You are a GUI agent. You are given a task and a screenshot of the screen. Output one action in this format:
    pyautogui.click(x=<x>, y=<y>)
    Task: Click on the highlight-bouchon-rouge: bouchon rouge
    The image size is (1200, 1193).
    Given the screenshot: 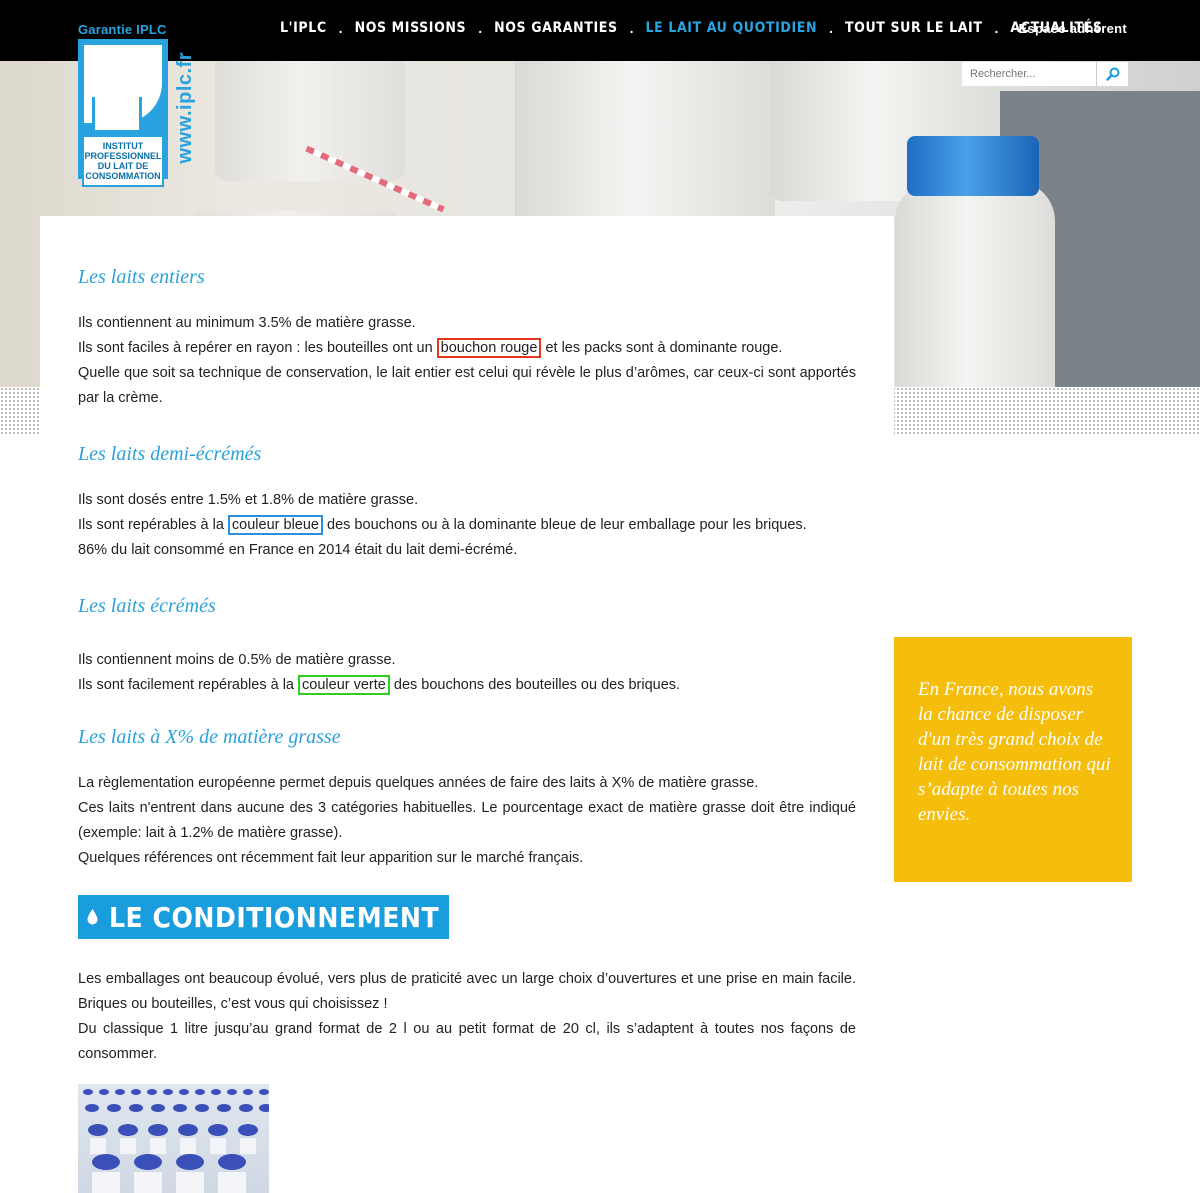 What is the action you would take?
    pyautogui.click(x=489, y=348)
    